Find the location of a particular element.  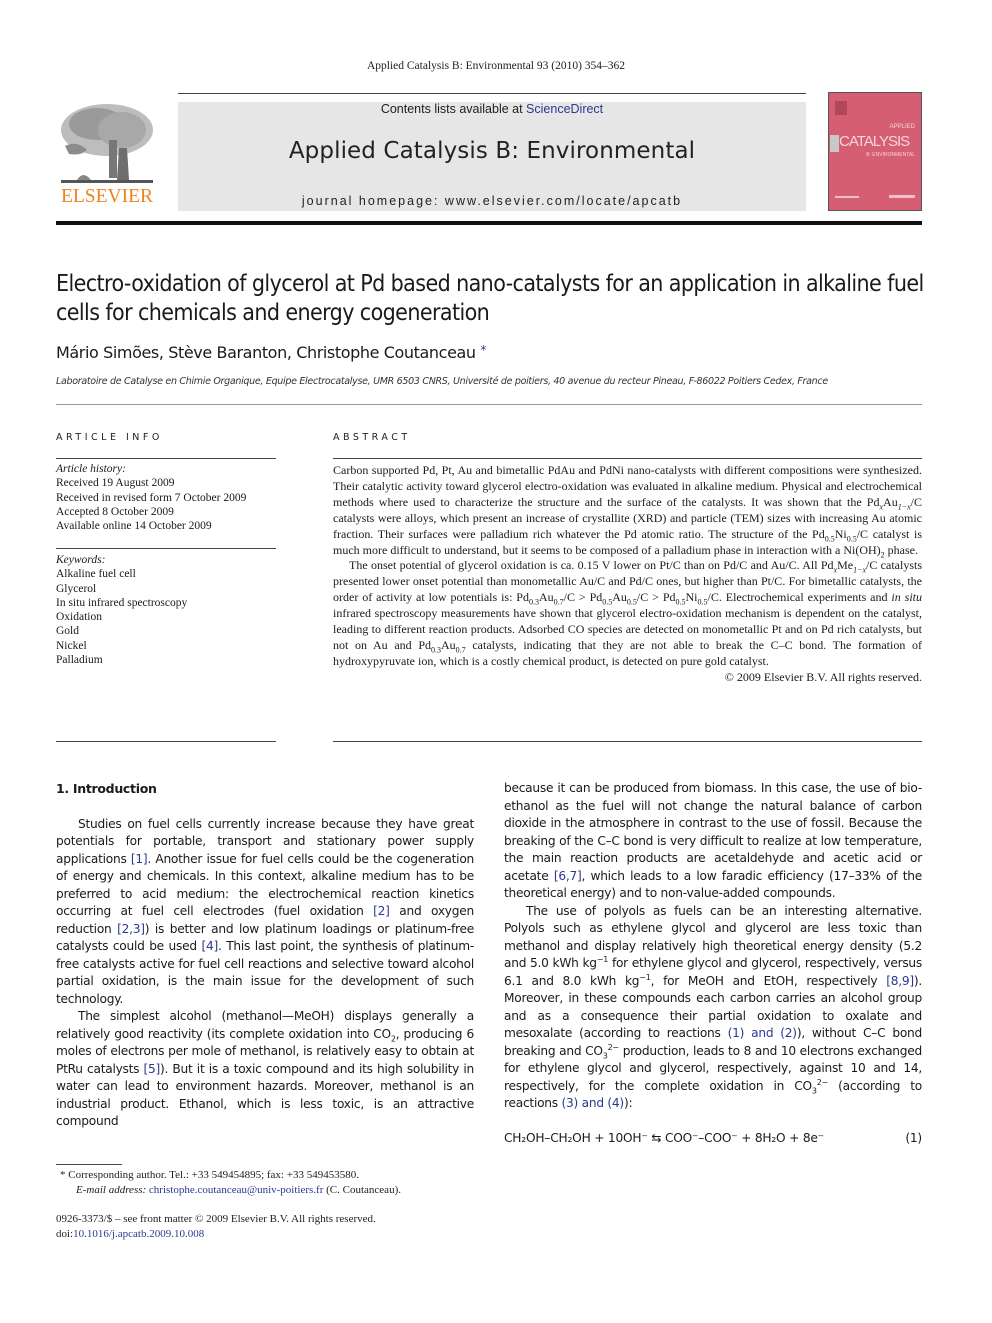

citation-link: [2] is located at coordinates (381, 911).